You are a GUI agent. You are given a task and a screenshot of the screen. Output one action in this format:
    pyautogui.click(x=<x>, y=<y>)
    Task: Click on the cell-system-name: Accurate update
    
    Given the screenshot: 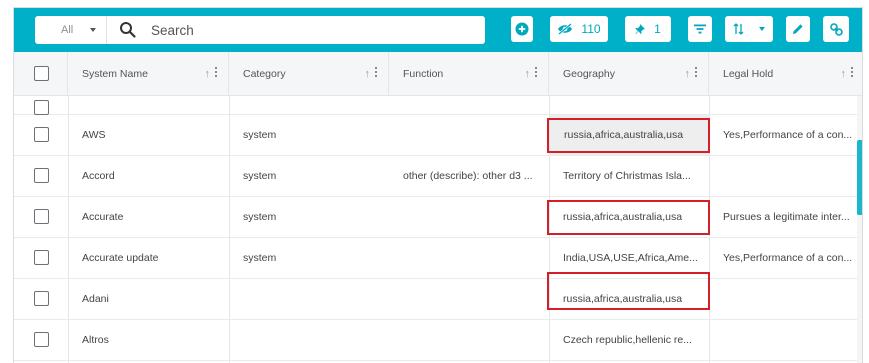 What is the action you would take?
    pyautogui.click(x=120, y=258)
    